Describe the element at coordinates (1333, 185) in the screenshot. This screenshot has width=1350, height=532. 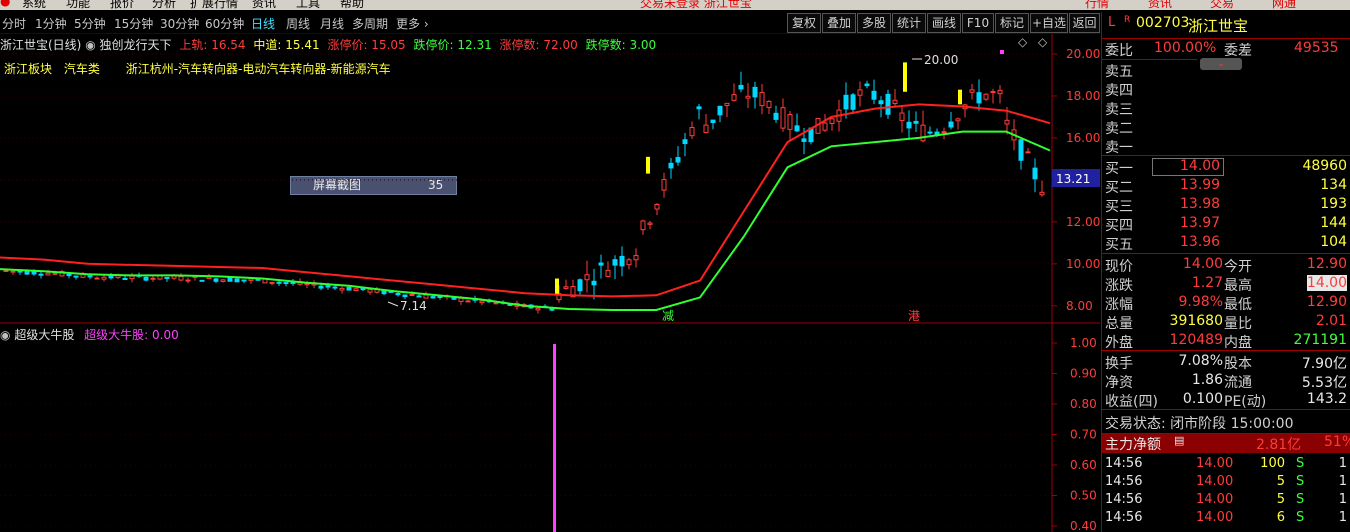
I see `bid-vol: 134` at that location.